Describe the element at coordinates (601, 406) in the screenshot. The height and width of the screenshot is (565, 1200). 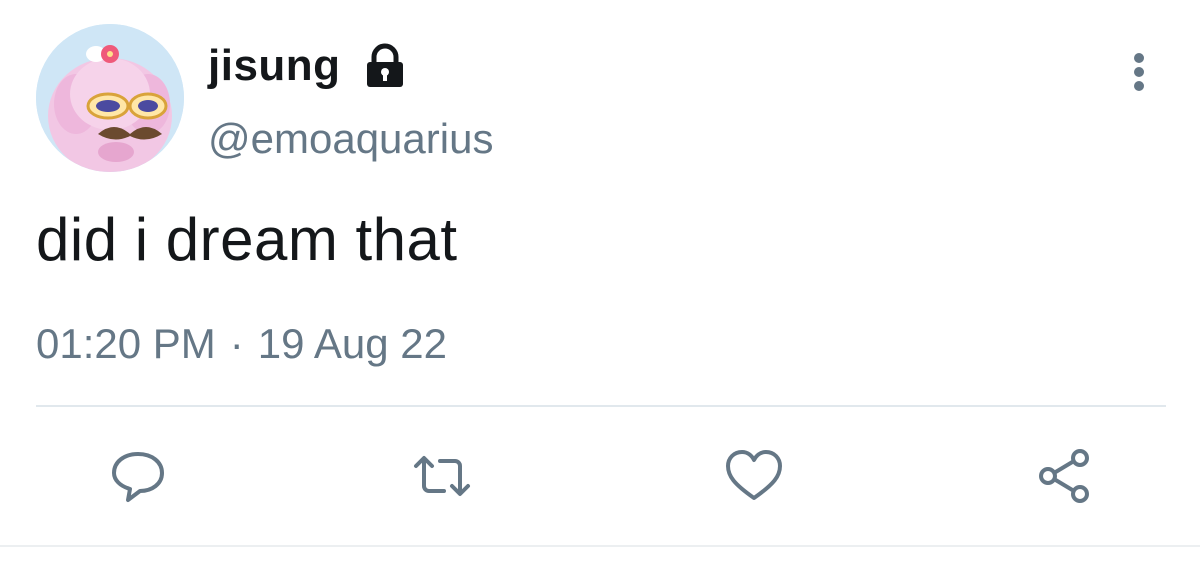
I see `divider` at that location.